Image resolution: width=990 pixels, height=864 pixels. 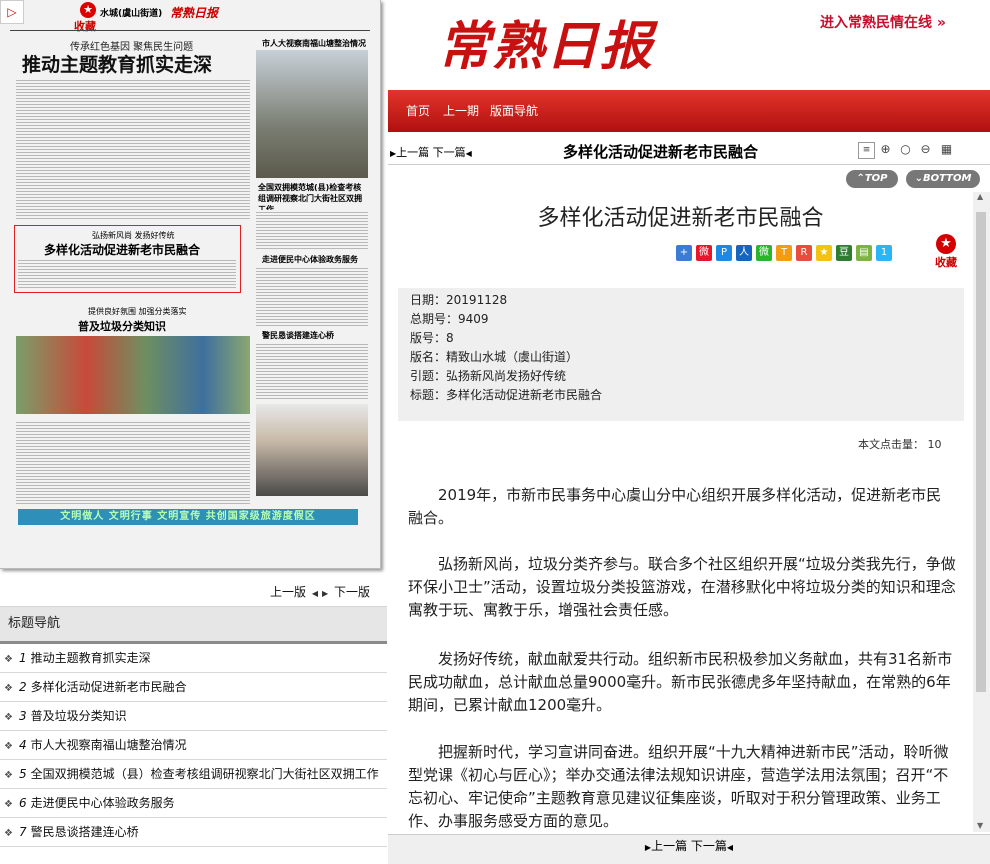 I want to click on share-star-icon: ★, so click(x=824, y=252).